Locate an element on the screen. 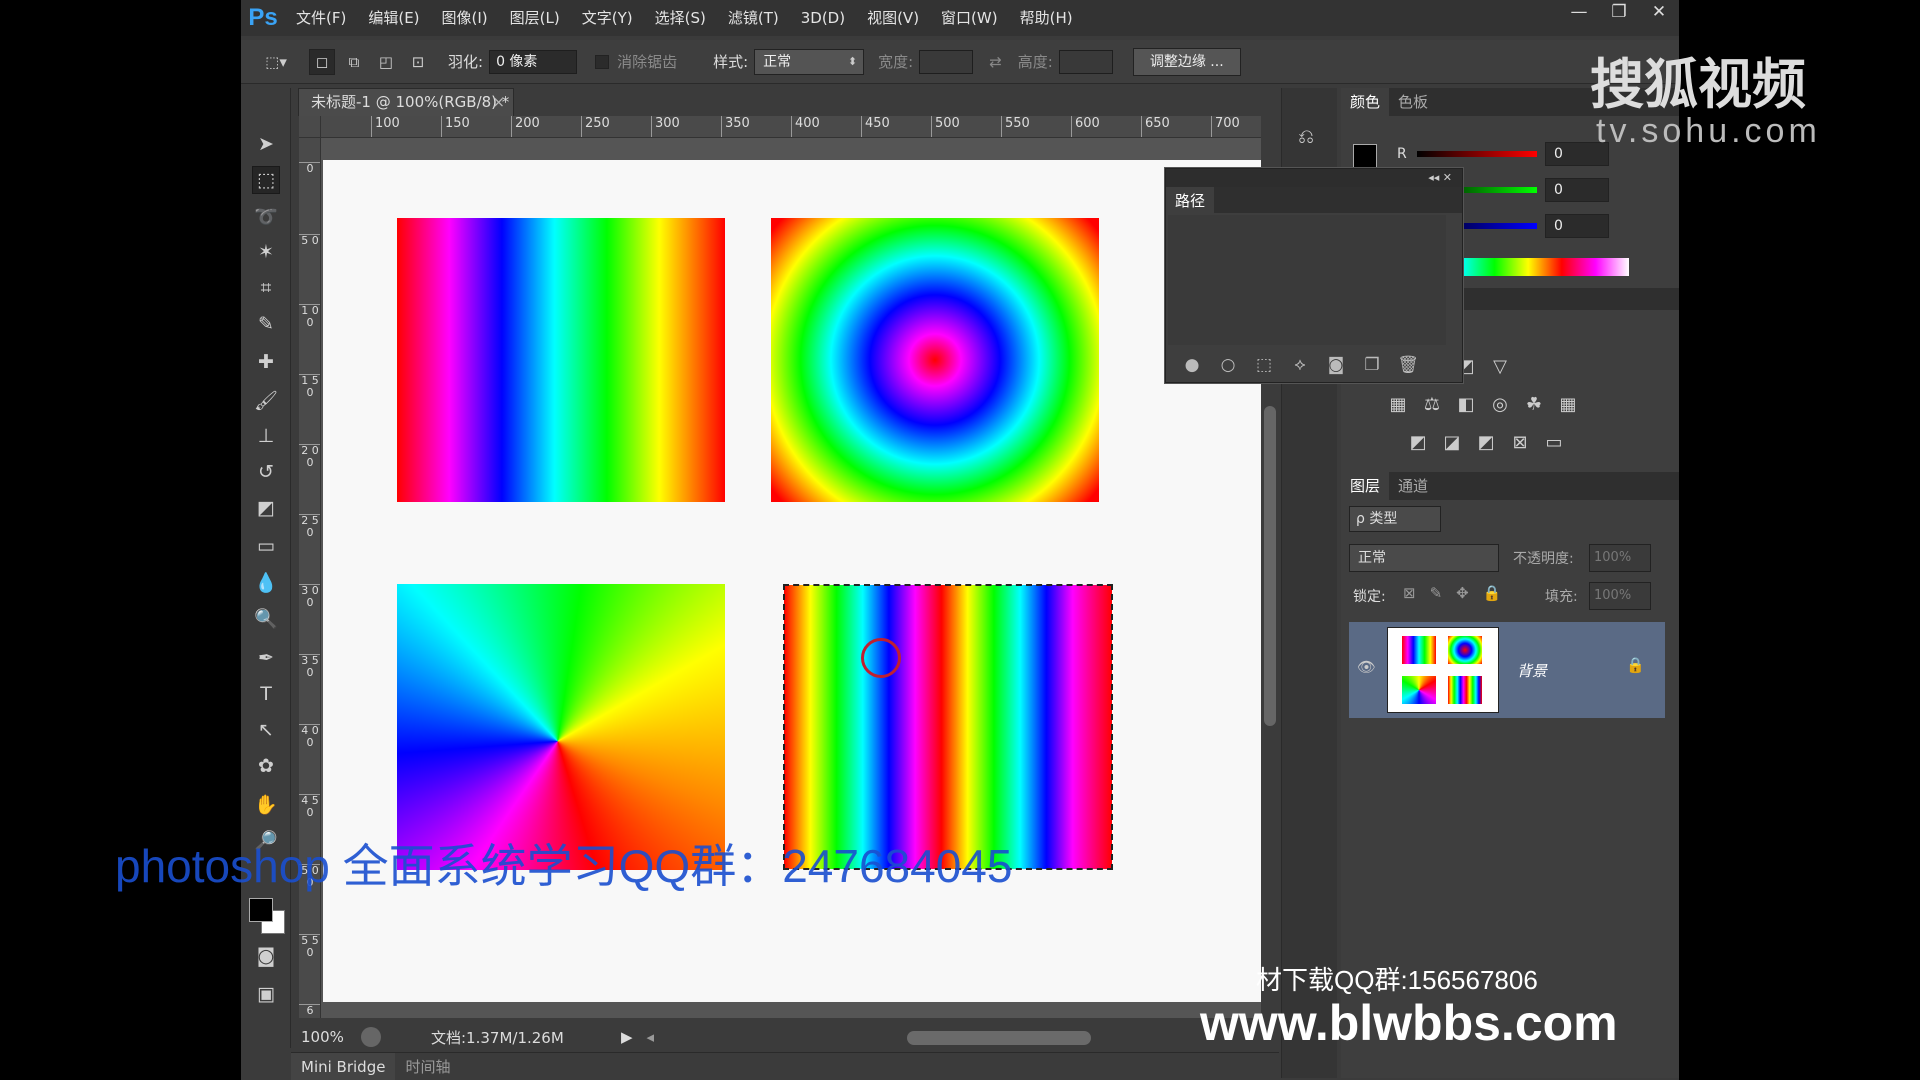 This screenshot has height=1080, width=1920. history-brush-icon: ↺ is located at coordinates (266, 472).